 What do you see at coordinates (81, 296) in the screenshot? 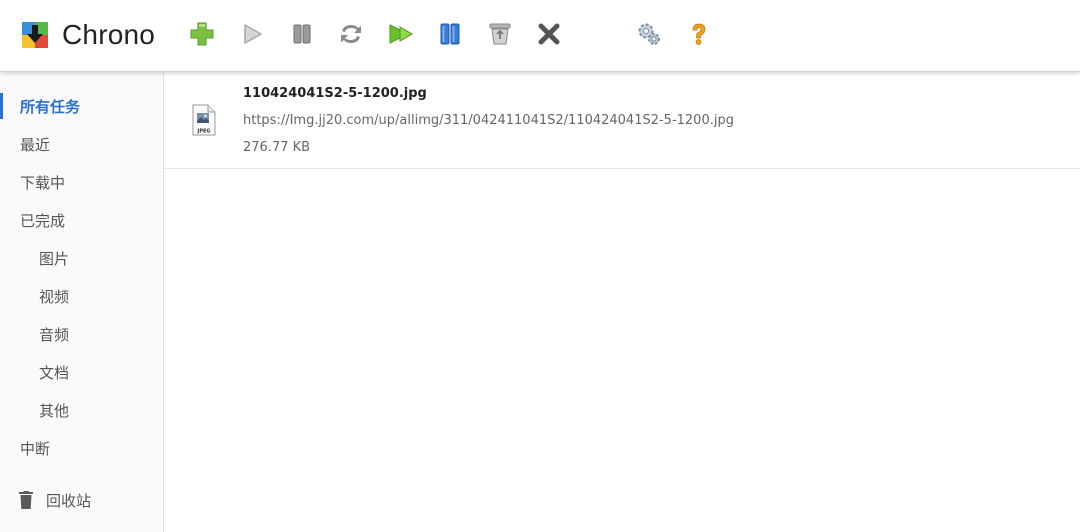
I see `sidebar-item-videos: 视频` at bounding box center [81, 296].